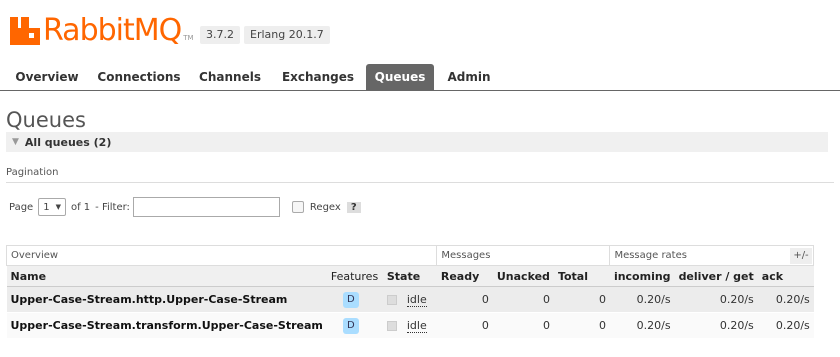  I want to click on col-state: State, so click(409, 276).